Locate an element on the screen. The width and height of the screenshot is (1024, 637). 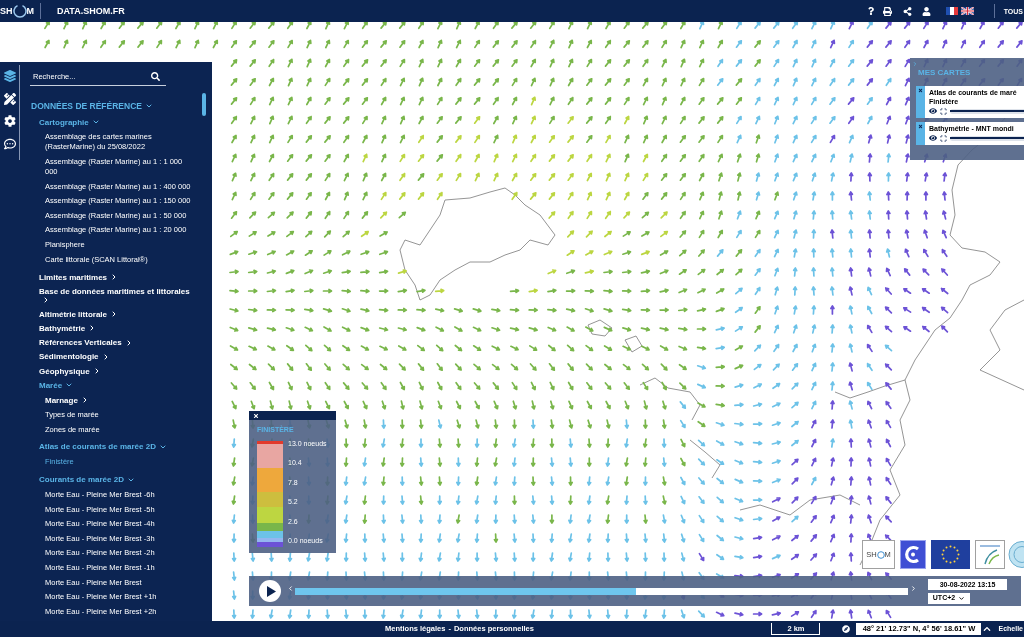
category-toggle: Altimétrie littorale is located at coordinates (112, 314).